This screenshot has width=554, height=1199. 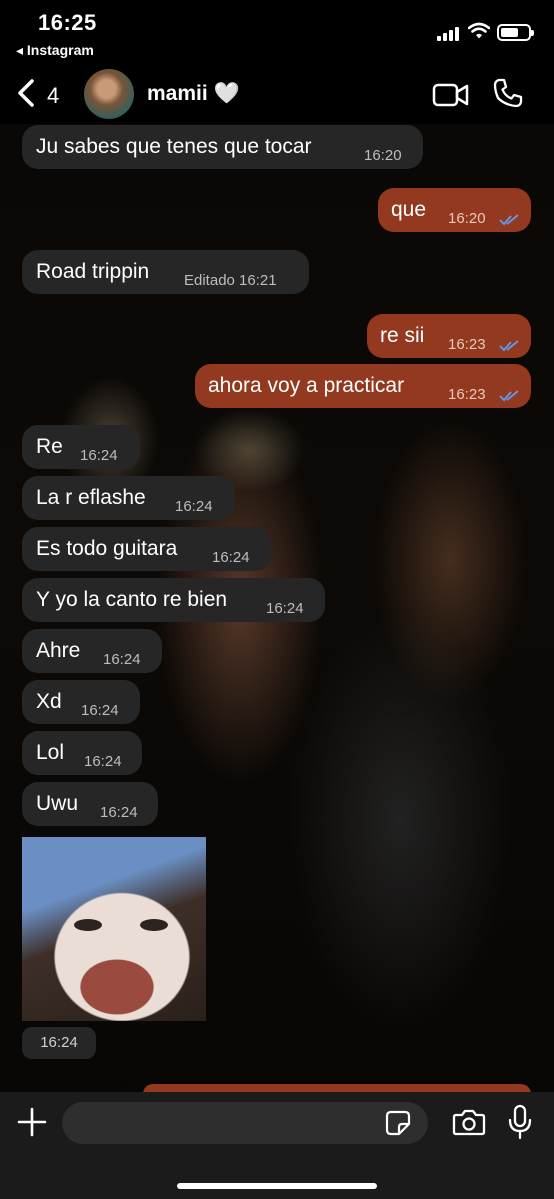 What do you see at coordinates (49, 446) in the screenshot?
I see `message-text: Re` at bounding box center [49, 446].